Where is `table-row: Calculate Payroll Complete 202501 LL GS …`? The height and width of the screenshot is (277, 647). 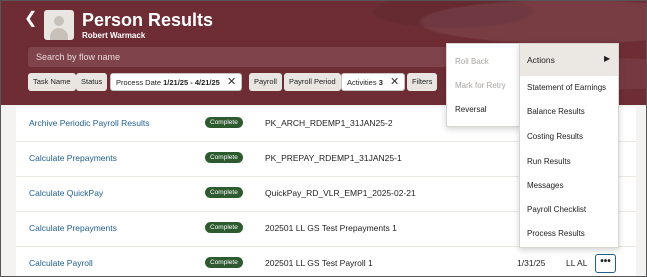 table-row: Calculate Payroll Complete 202501 LL GS … is located at coordinates (326, 261).